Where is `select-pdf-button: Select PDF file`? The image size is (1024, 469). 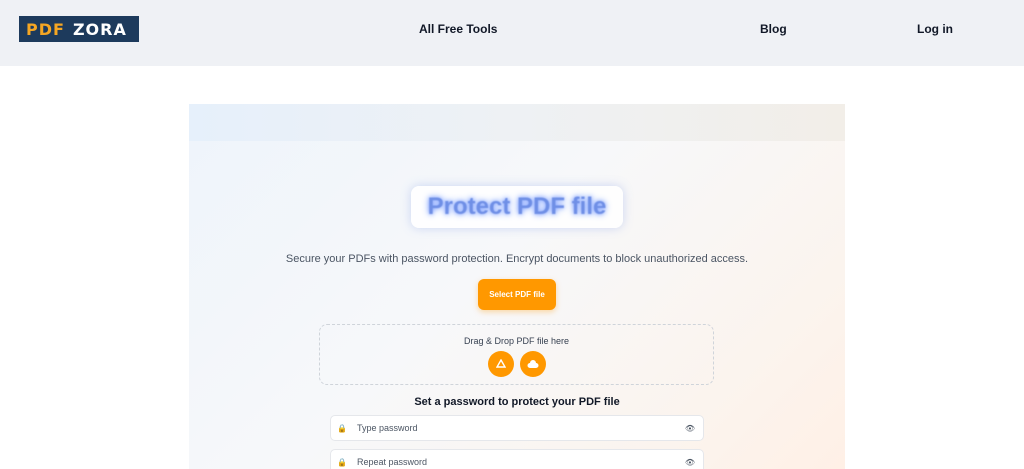
select-pdf-button: Select PDF file is located at coordinates (517, 294).